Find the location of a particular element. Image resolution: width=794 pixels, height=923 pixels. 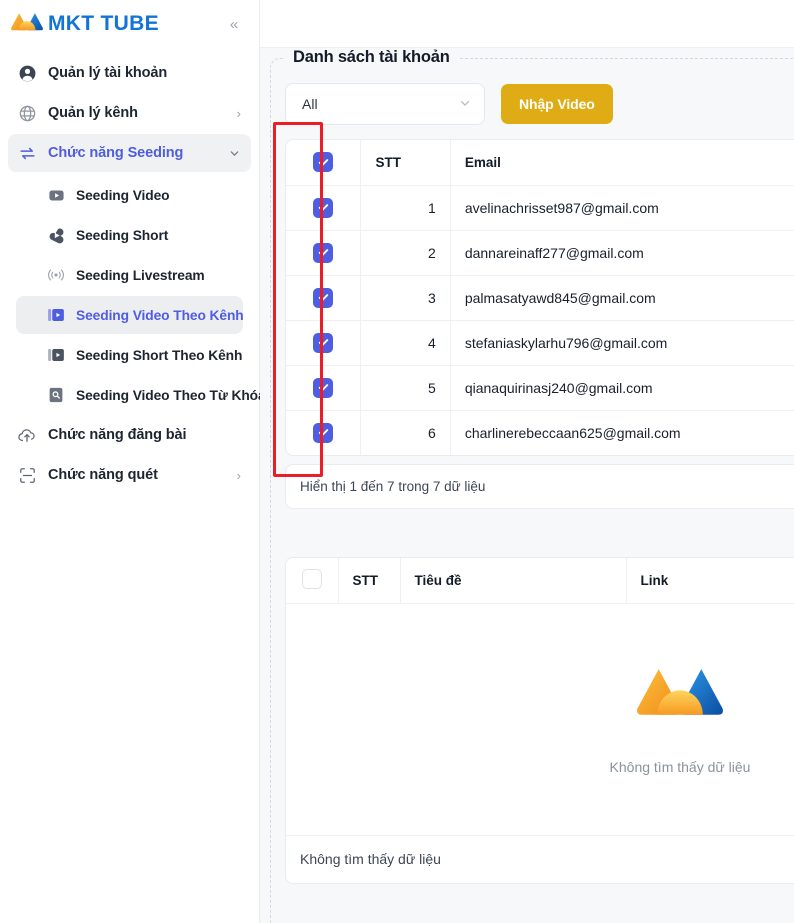

sidebar-item-seeding-video: Seeding Video is located at coordinates (129, 195).